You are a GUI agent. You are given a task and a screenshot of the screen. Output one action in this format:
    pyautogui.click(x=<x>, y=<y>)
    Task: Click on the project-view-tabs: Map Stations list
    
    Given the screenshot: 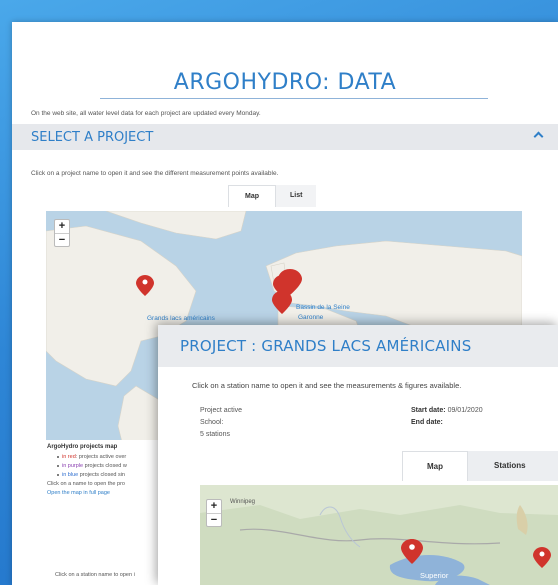 What is the action you would take?
    pyautogui.click(x=480, y=475)
    